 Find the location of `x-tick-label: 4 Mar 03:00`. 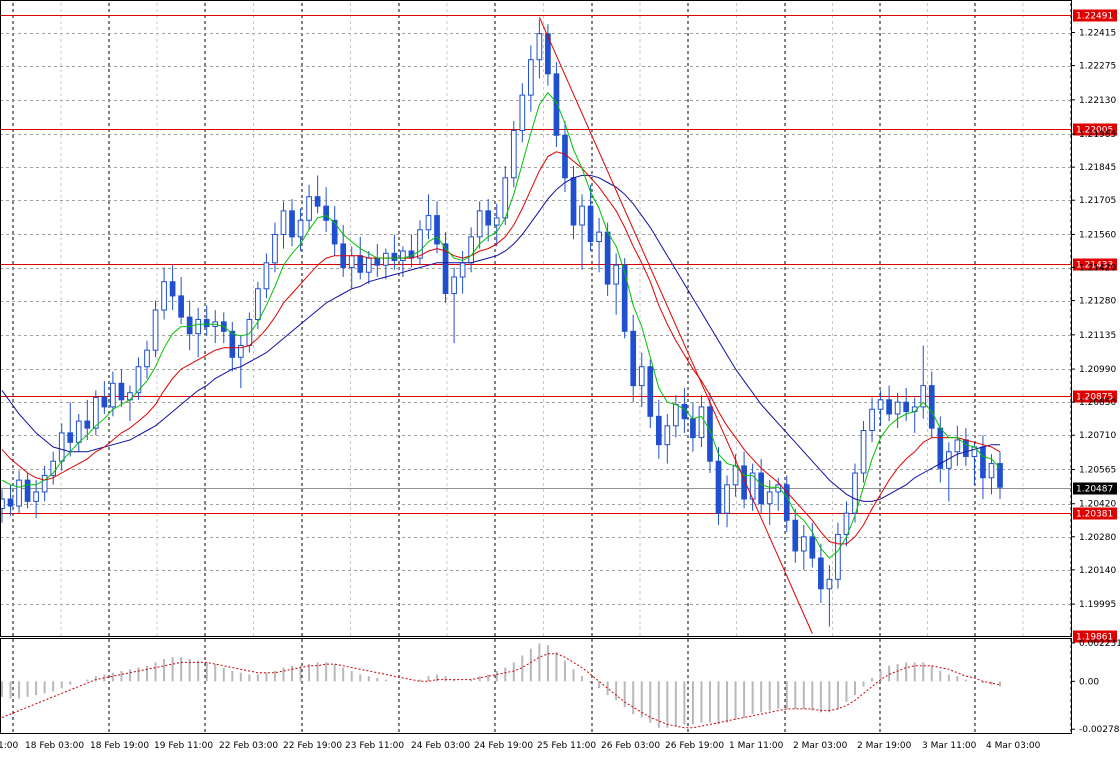

x-tick-label: 4 Mar 03:00 is located at coordinates (1013, 746).